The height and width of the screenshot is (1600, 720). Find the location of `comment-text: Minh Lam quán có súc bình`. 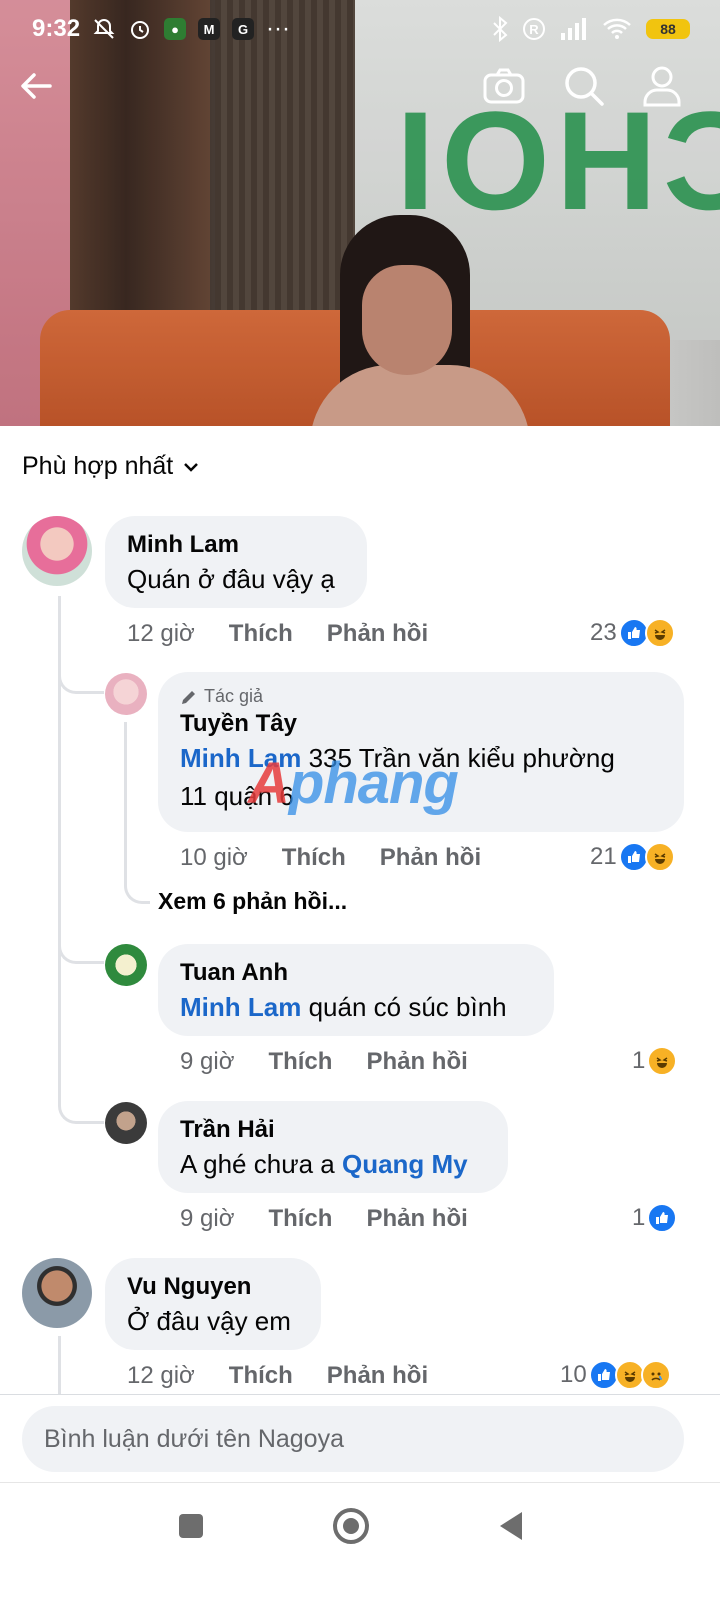

comment-text: Minh Lam quán có súc bình is located at coordinates (356, 1007).